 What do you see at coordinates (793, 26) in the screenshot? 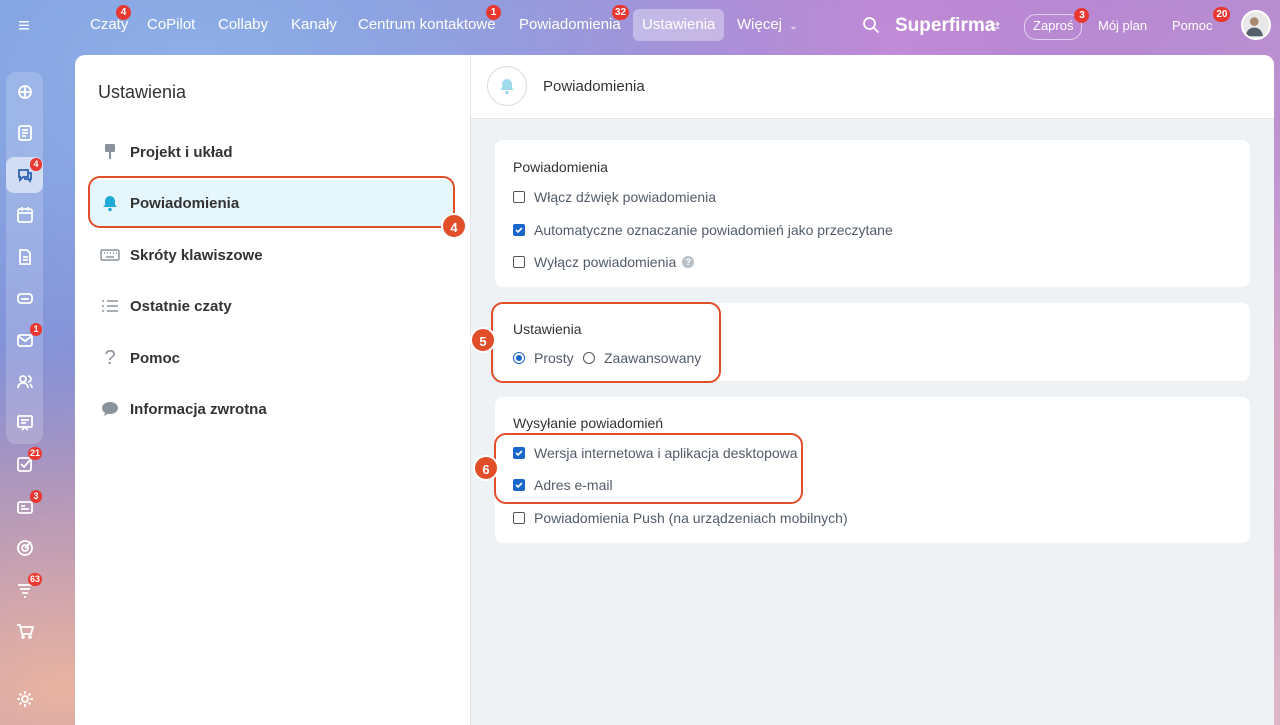
I see `chevron-down-icon: ⌄` at bounding box center [793, 26].